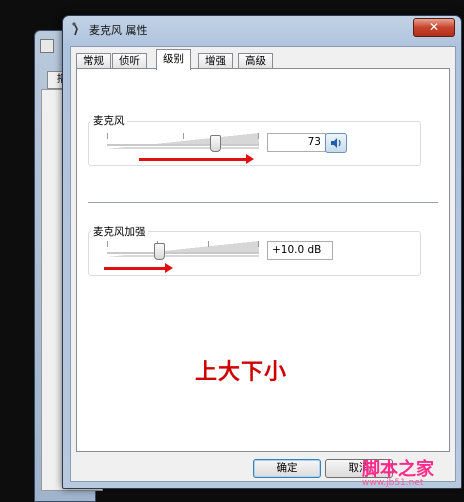 The image size is (464, 502). I want to click on tab-advanced: 高级, so click(255, 61).